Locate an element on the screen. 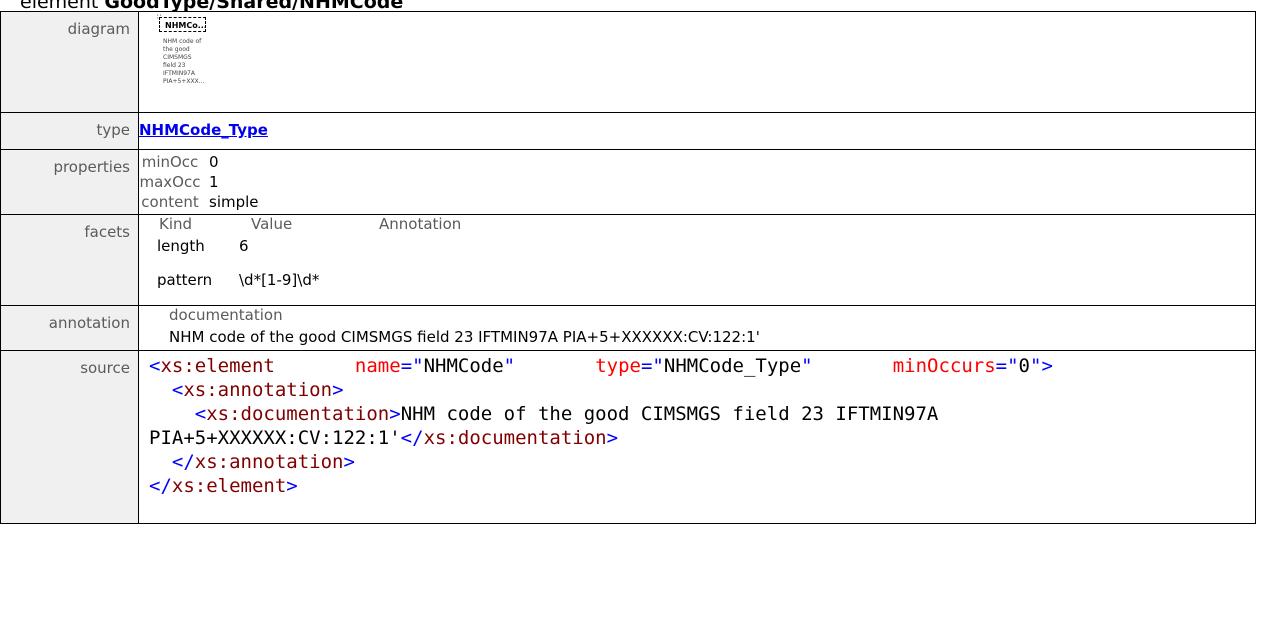  src-attr: name is located at coordinates (377, 366).